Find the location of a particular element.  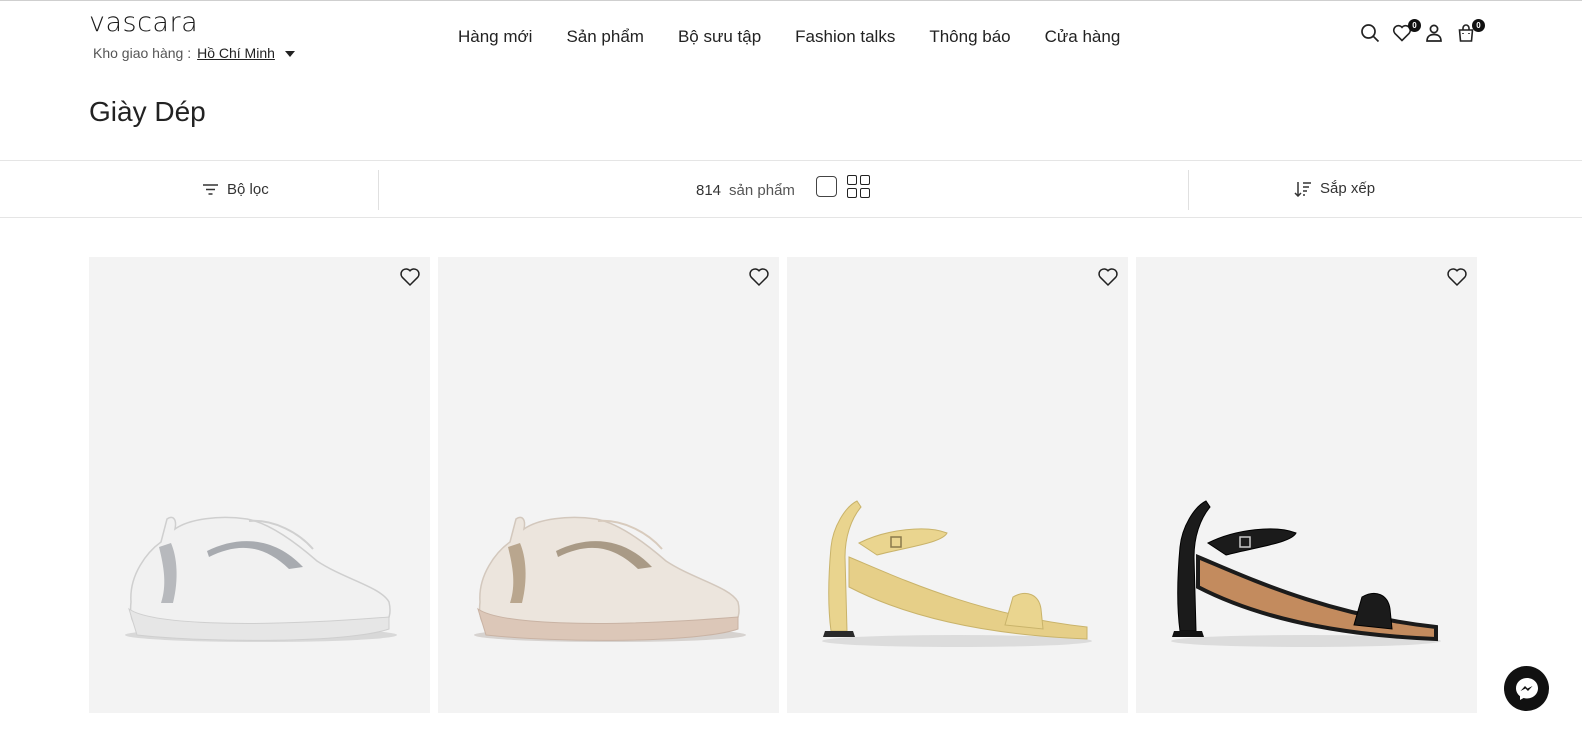

sort-label: Sắp xếp is located at coordinates (1348, 188).